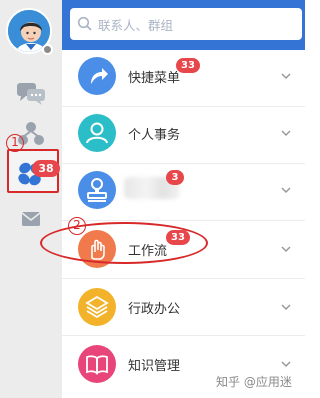 Image resolution: width=320 pixels, height=398 pixels. I want to click on person-icon, so click(97, 133).